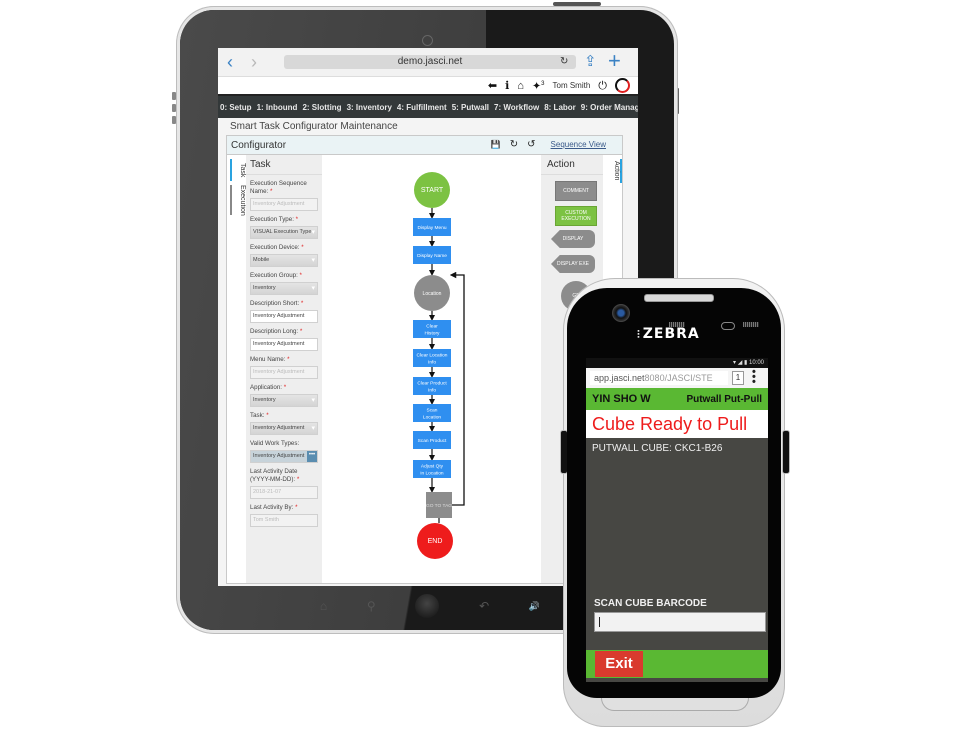 This screenshot has height=731, width=960. Describe the element at coordinates (274, 219) in the screenshot. I see `field-label: Execution Type: *` at that location.